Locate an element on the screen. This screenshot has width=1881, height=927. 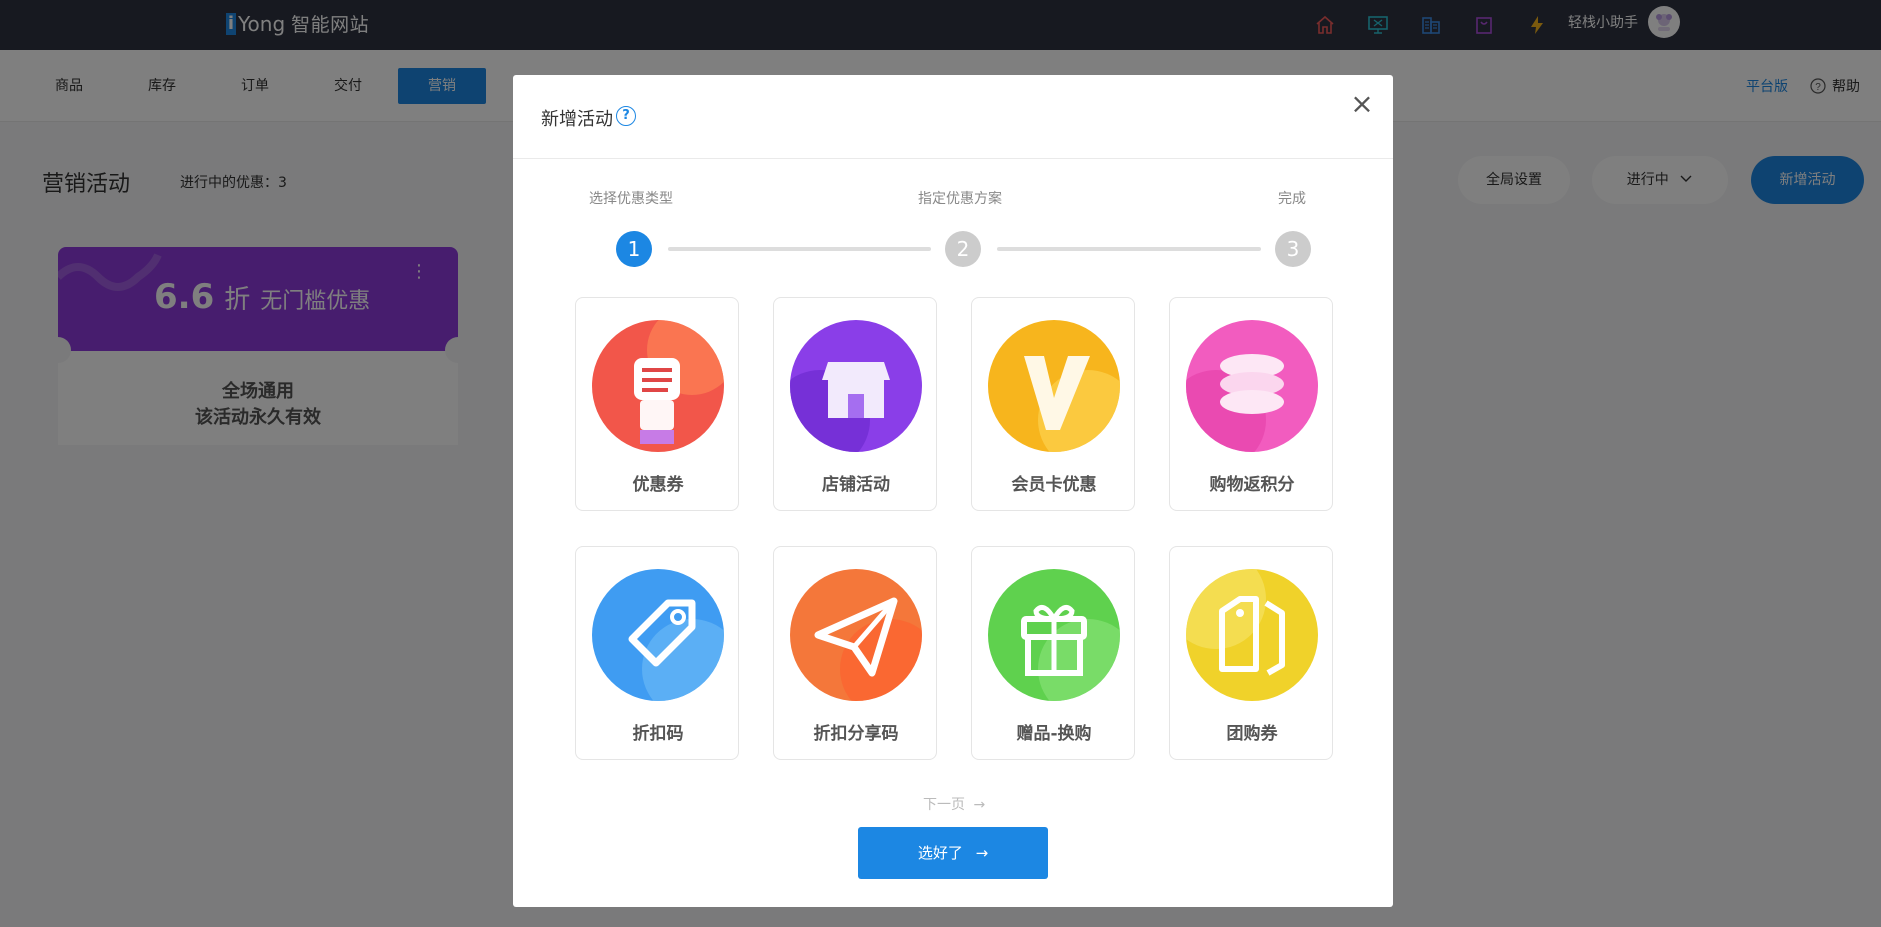
next-page-label: 下一页 is located at coordinates (944, 805).